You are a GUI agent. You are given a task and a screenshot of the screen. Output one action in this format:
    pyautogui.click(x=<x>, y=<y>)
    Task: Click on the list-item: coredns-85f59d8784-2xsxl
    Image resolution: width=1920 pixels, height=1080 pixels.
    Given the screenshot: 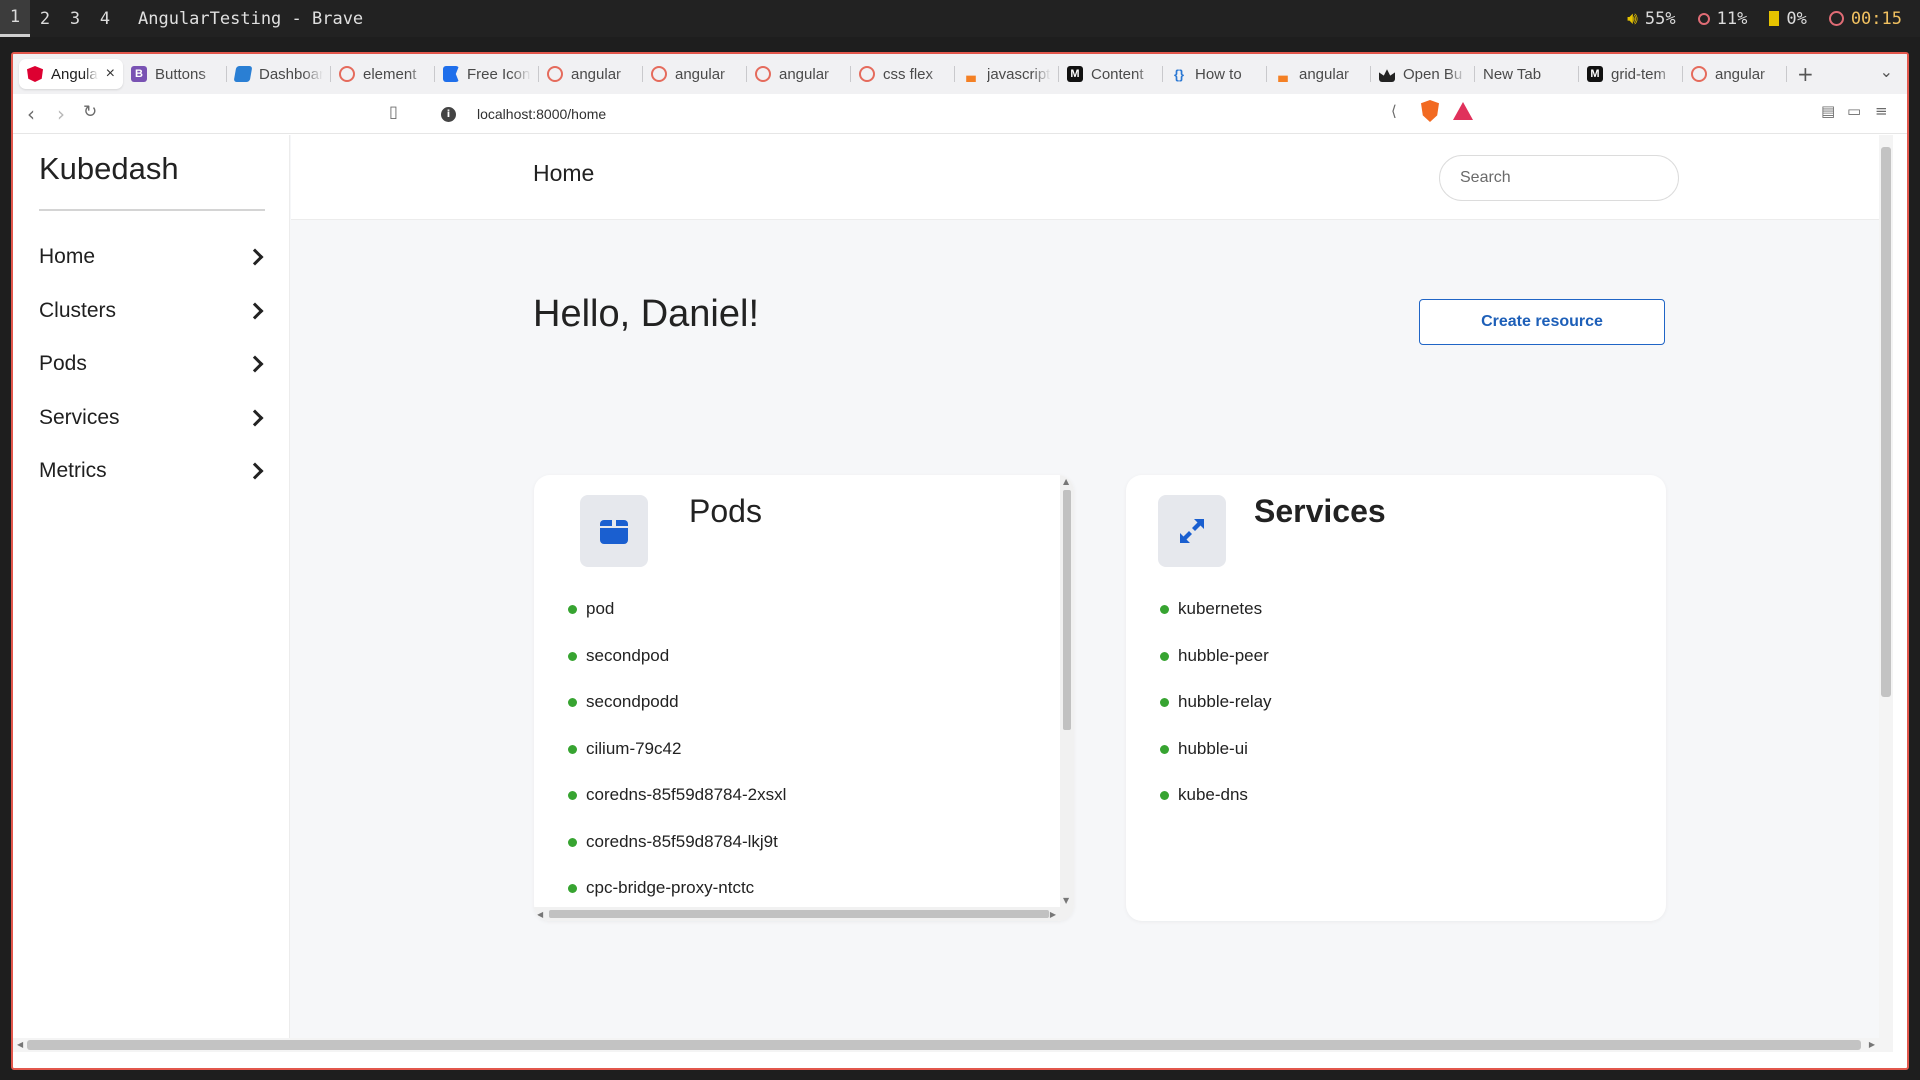 What is the action you would take?
    pyautogui.click(x=677, y=808)
    